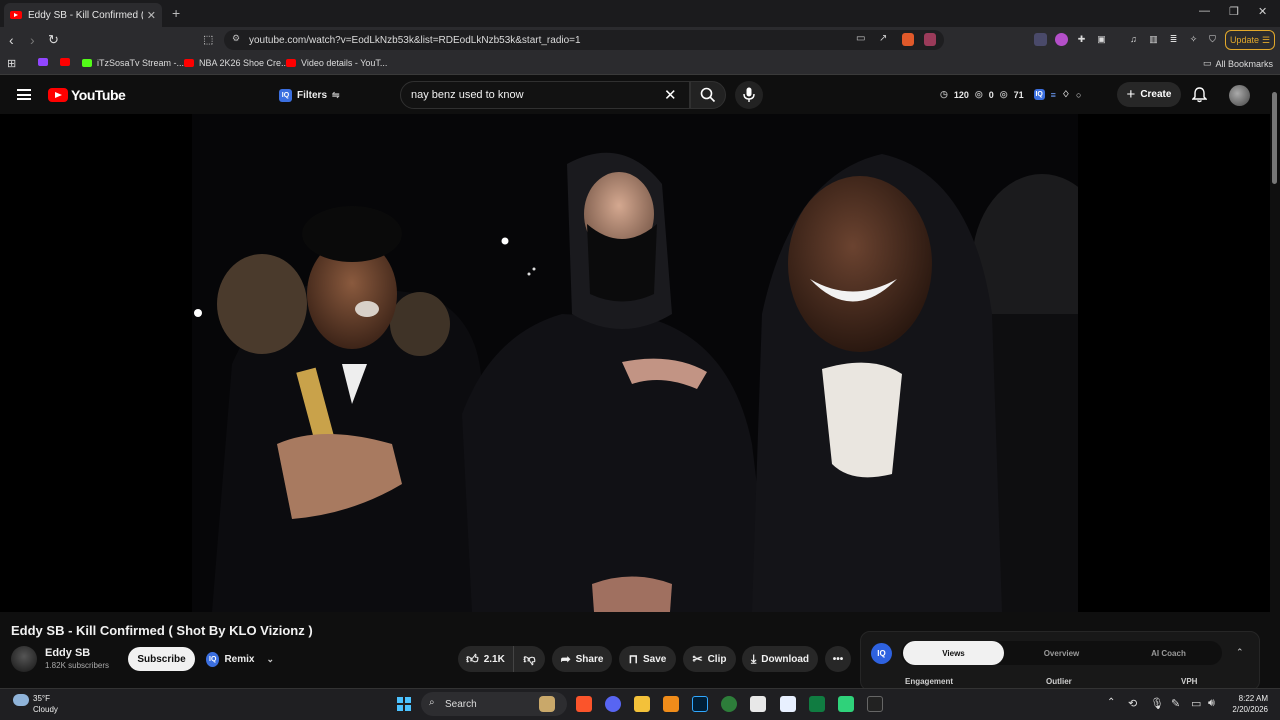 Image resolution: width=1280 pixels, height=720 pixels. I want to click on tab-close-icon: ✕, so click(151, 15).